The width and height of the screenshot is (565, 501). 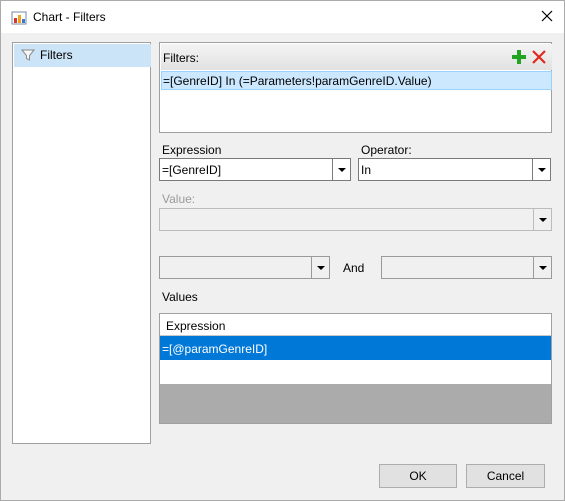 I want to click on filters-header-label: Filters:, so click(x=181, y=58).